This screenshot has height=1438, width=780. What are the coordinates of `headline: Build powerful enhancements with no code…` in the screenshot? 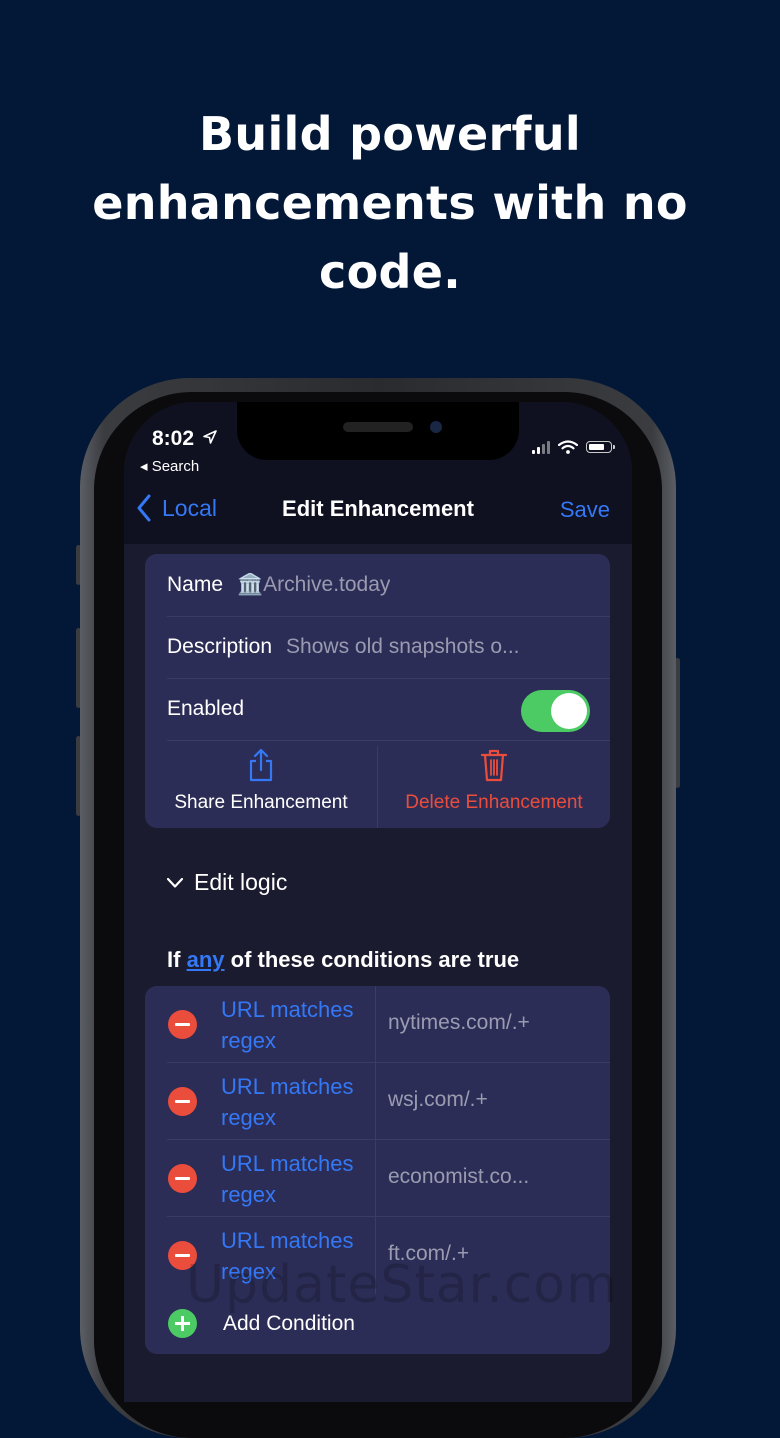 It's located at (390, 203).